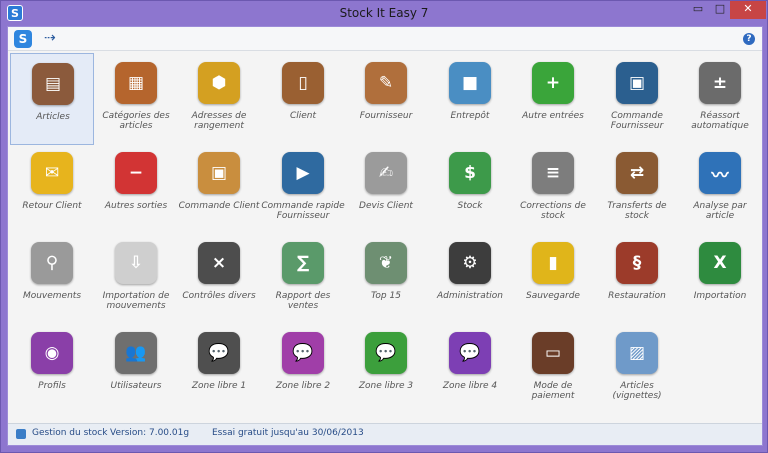  What do you see at coordinates (386, 83) in the screenshot?
I see `book-pen-icon: ✎` at bounding box center [386, 83].